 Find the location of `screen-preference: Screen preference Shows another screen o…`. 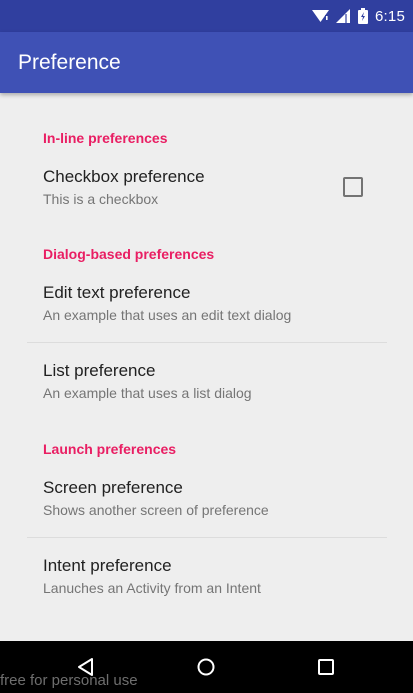

screen-preference: Screen preference Shows another screen o… is located at coordinates (206, 500).